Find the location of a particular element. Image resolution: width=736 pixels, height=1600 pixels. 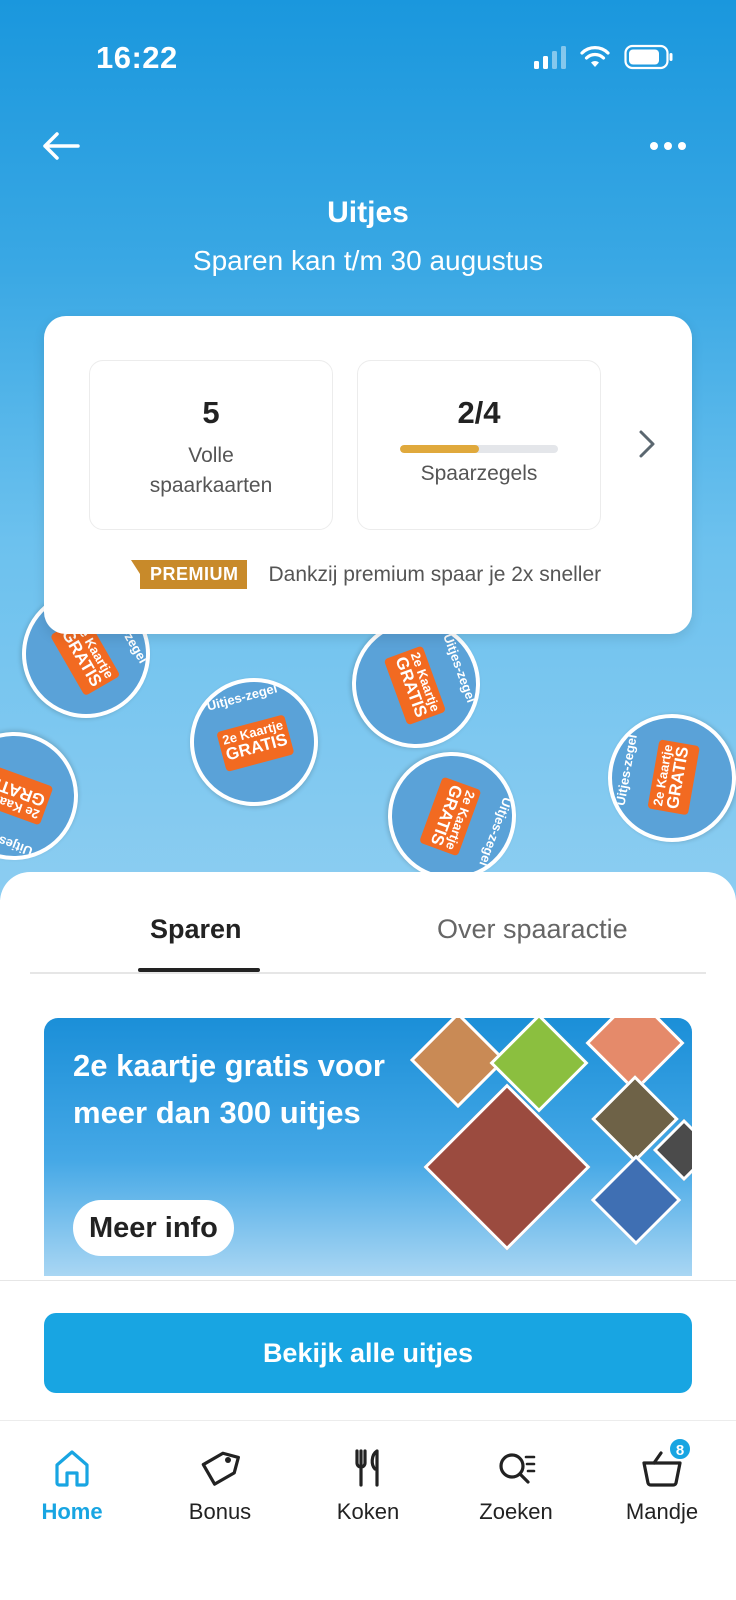

view-all-outings-button: Bekijk alle uitjes is located at coordinates (368, 1353).